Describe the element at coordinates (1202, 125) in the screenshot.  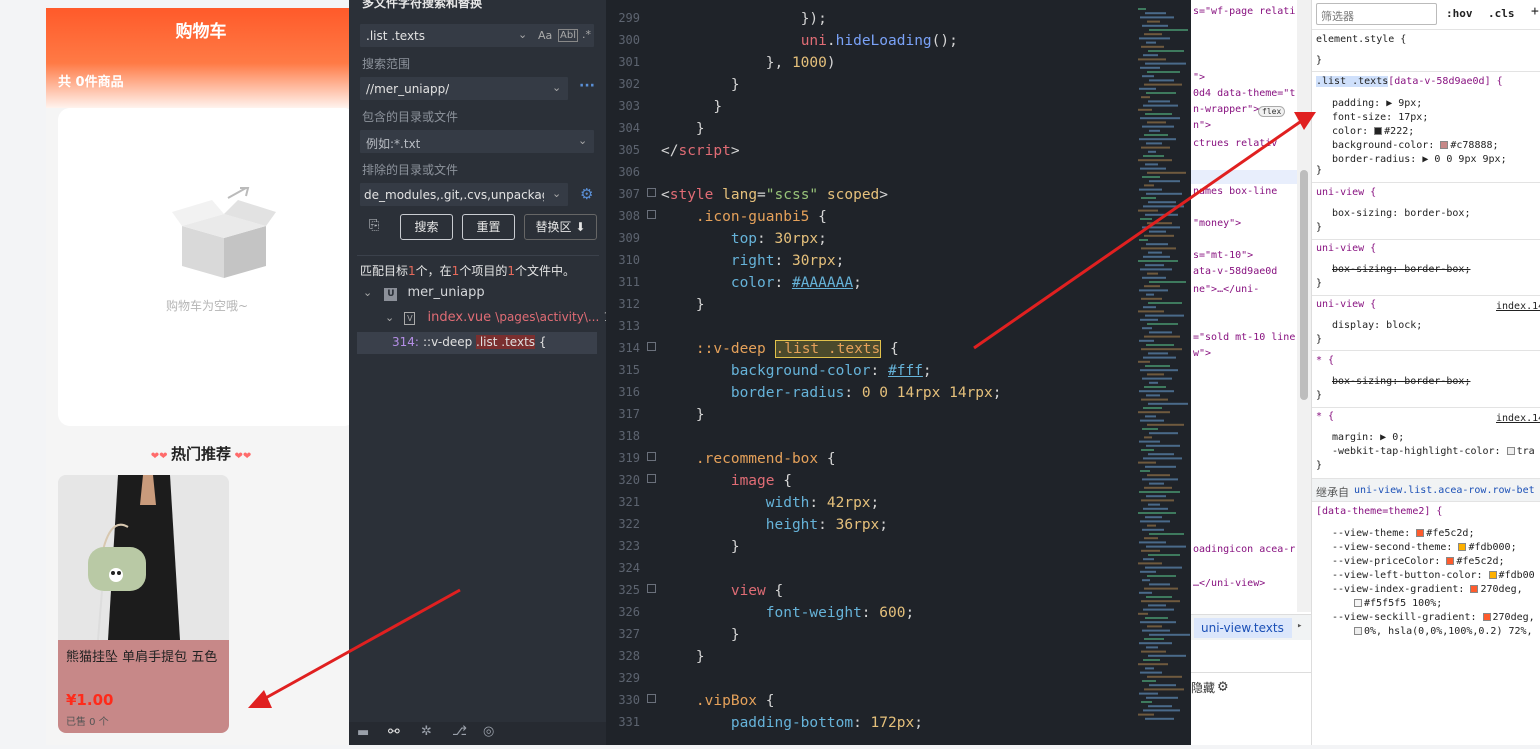
I see `dom-node-line: n">` at that location.